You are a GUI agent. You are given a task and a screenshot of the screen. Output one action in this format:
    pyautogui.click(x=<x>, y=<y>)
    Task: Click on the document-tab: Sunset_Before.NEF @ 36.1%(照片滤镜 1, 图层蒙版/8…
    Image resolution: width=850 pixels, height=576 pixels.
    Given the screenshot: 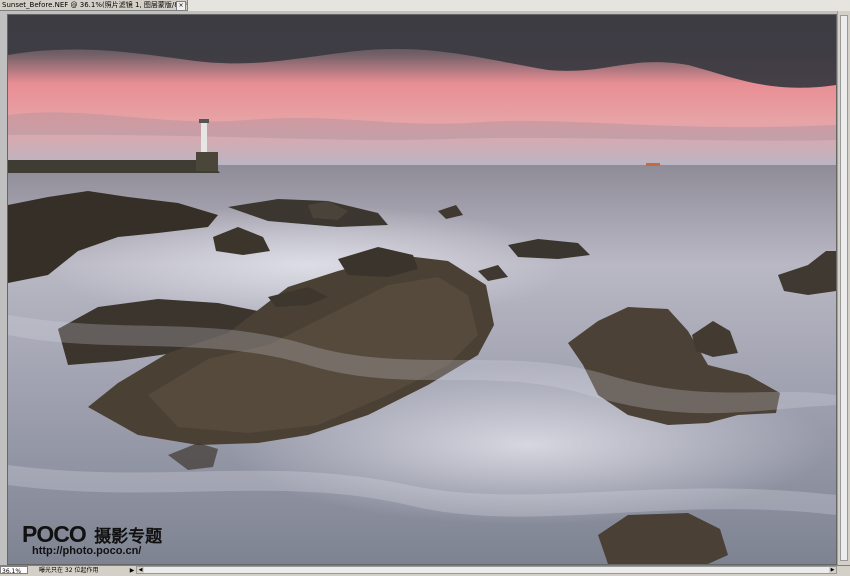 What is the action you would take?
    pyautogui.click(x=94, y=5)
    